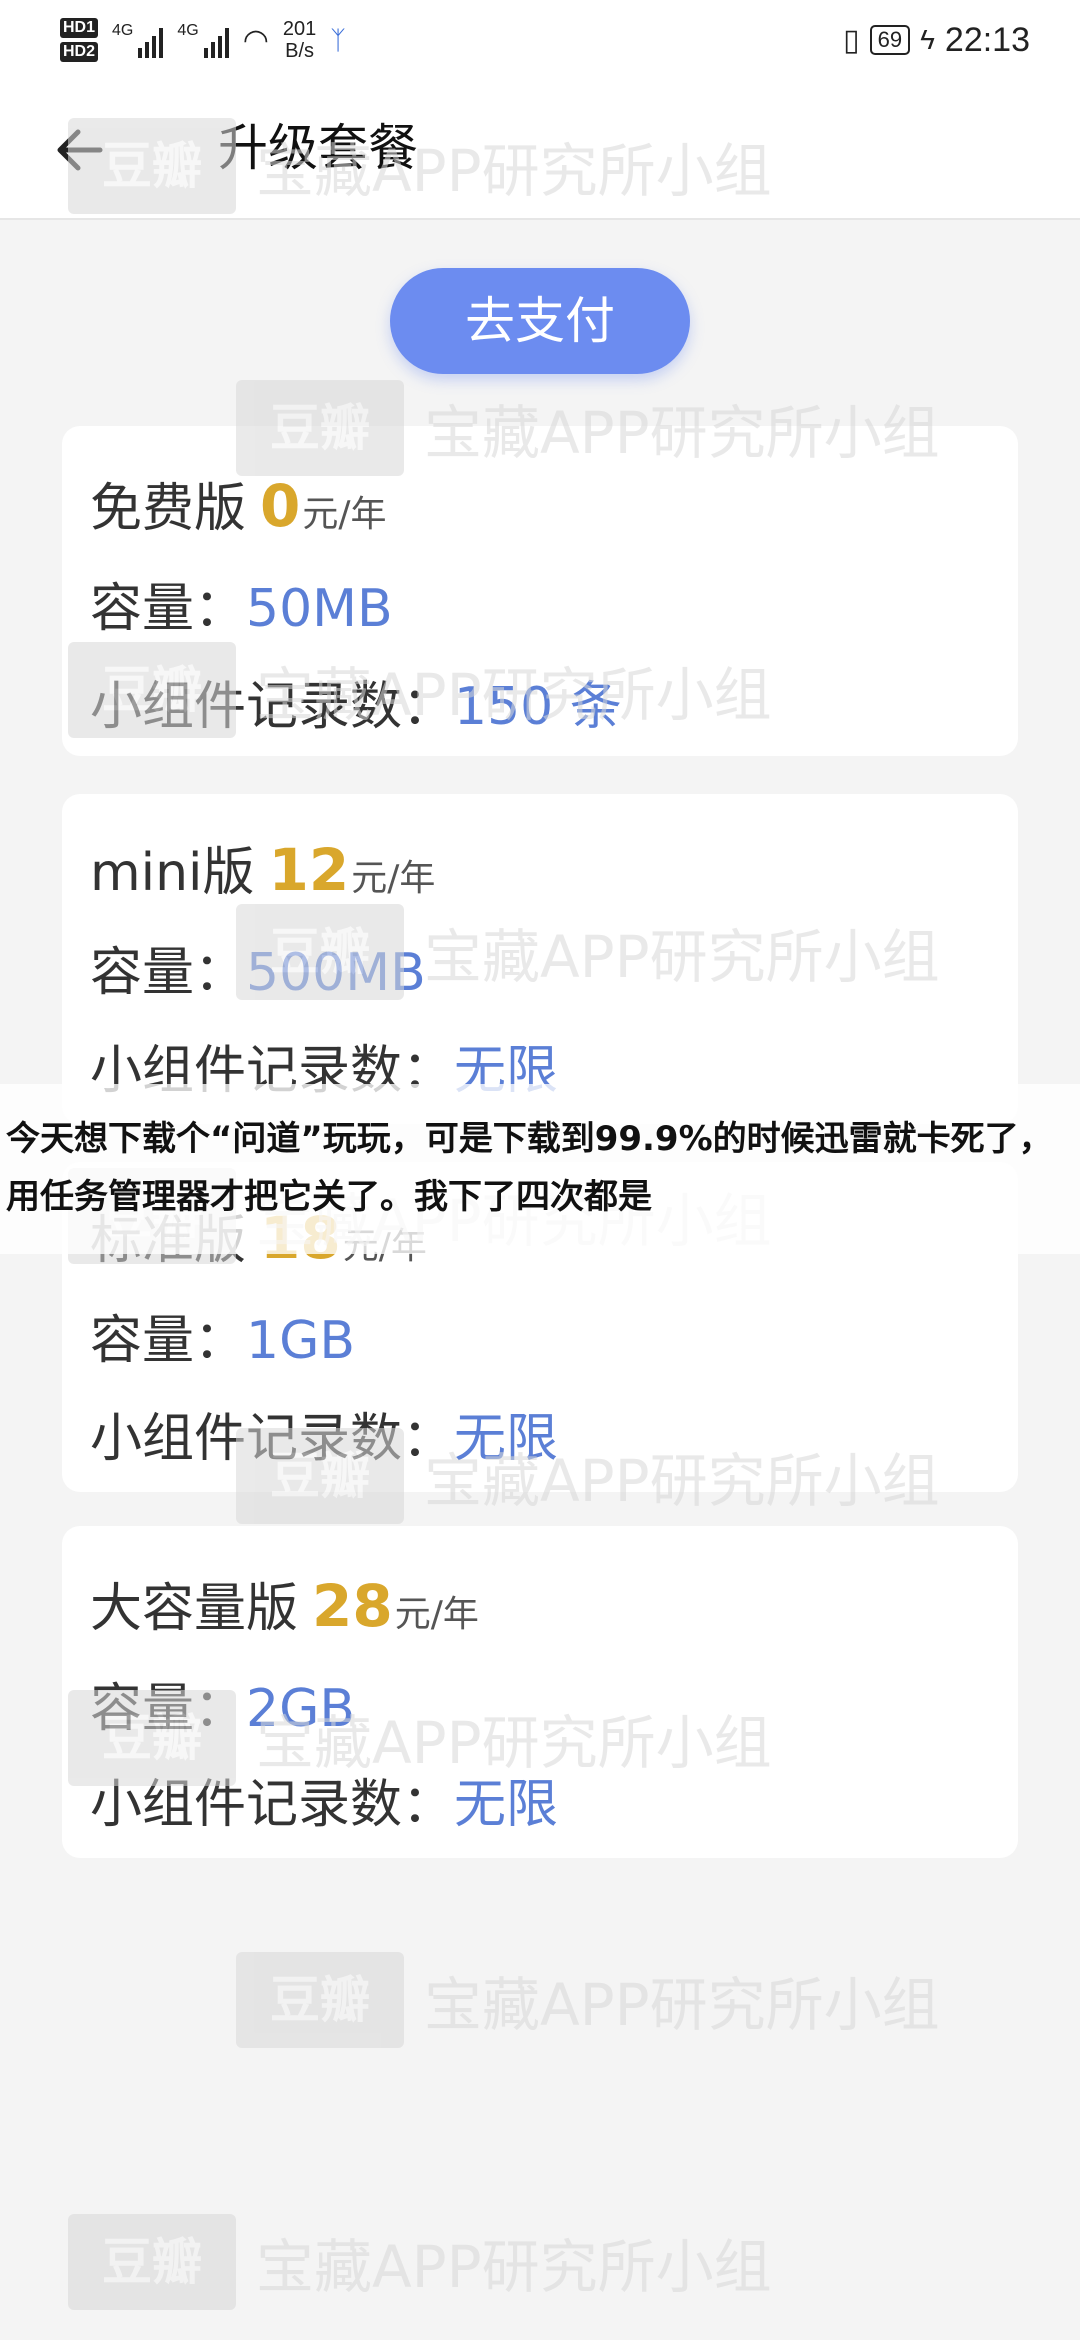 The width and height of the screenshot is (1080, 2340). I want to click on network-speed-value: 201, so click(299, 29).